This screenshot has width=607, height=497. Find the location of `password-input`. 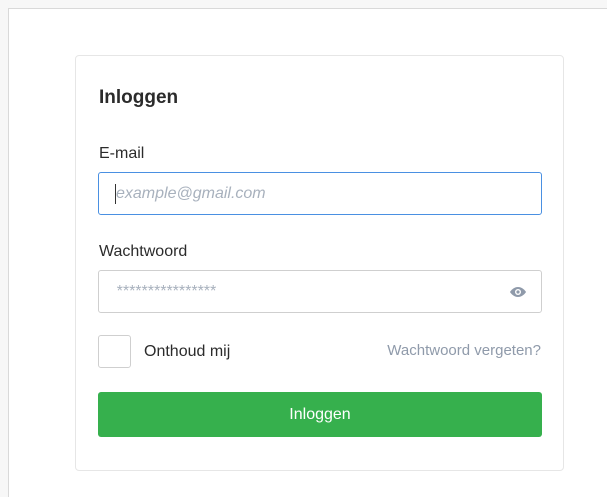

password-input is located at coordinates (320, 291).